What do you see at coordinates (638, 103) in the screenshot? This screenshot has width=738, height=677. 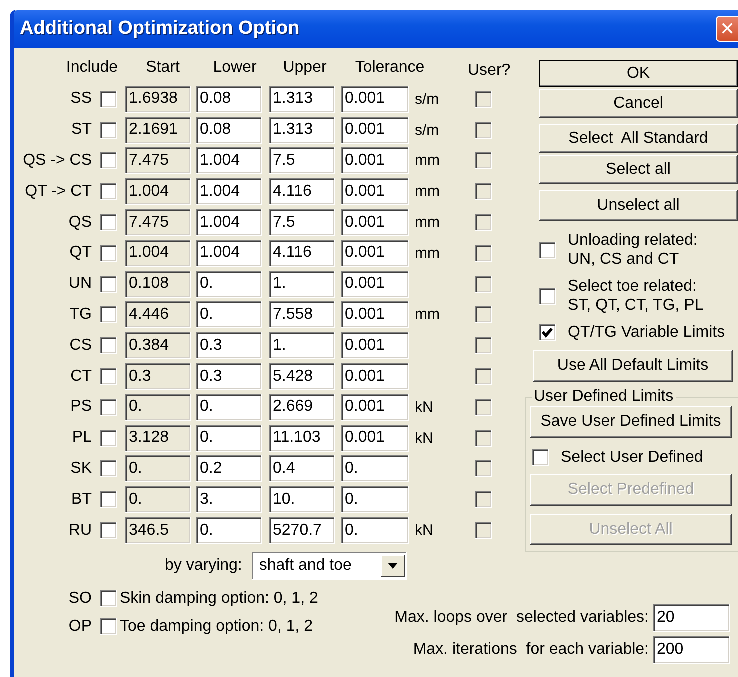 I see `dialog-button: Cancel` at bounding box center [638, 103].